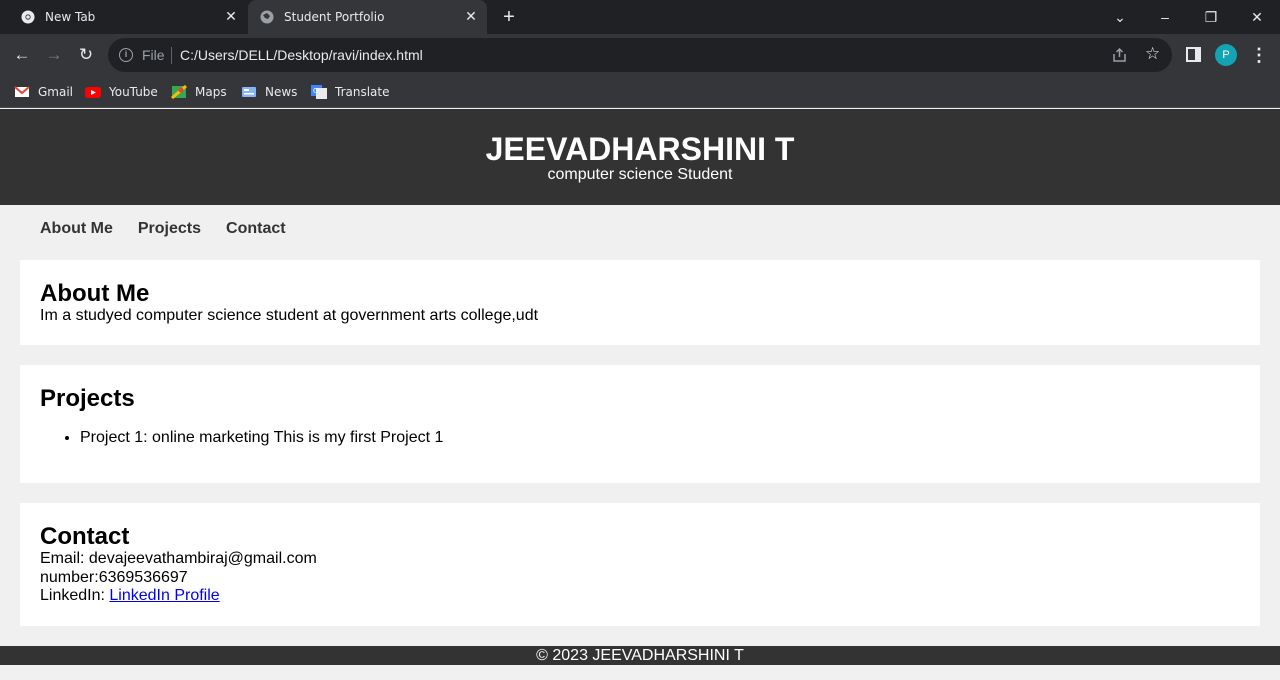 This screenshot has height=680, width=1280. What do you see at coordinates (319, 92) in the screenshot?
I see `translate-icon: G` at bounding box center [319, 92].